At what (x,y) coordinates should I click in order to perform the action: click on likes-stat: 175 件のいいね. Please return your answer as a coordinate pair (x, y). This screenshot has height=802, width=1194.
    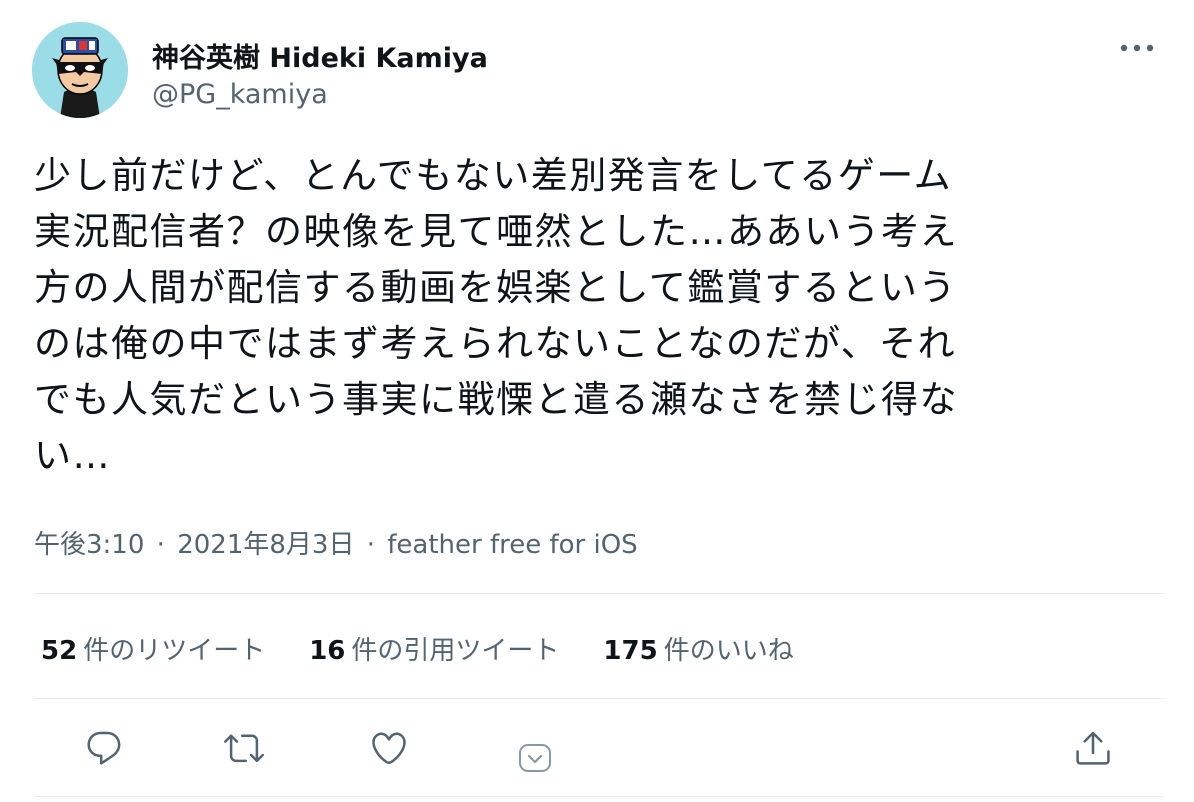
    Looking at the image, I should click on (698, 648).